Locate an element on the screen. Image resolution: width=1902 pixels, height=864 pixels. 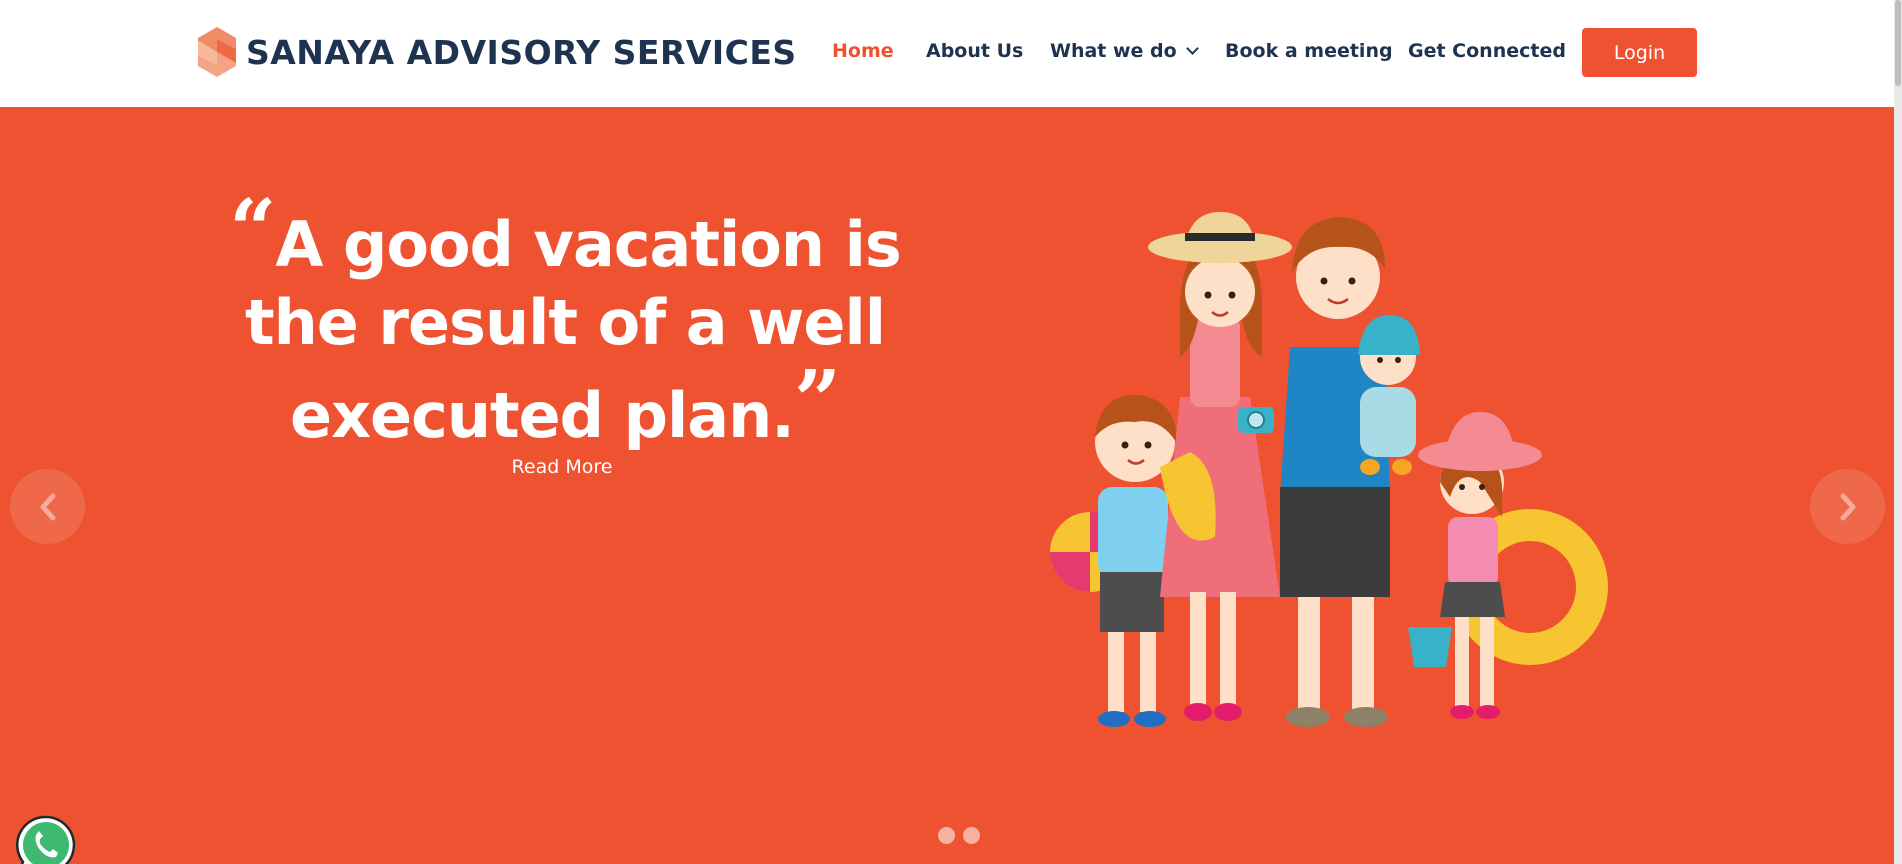
brand-name: SANAYA ADVISORY SERVICES is located at coordinates (521, 52).